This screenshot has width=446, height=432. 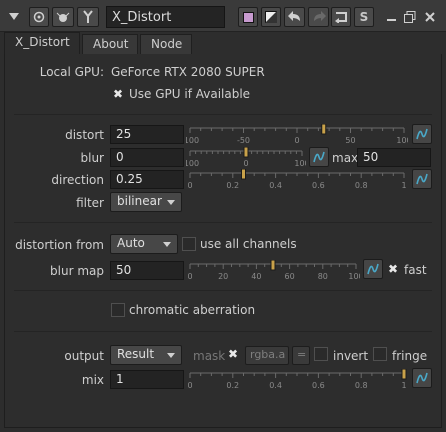 I want to click on pin-icon, so click(x=88, y=17).